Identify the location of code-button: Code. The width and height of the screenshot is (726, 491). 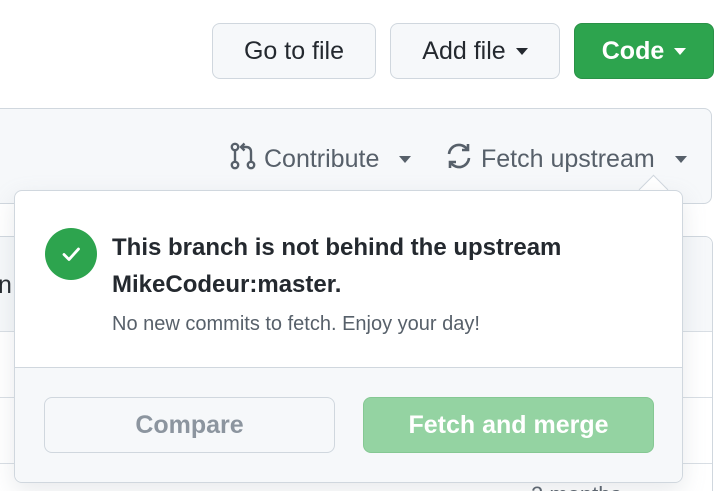
(644, 51).